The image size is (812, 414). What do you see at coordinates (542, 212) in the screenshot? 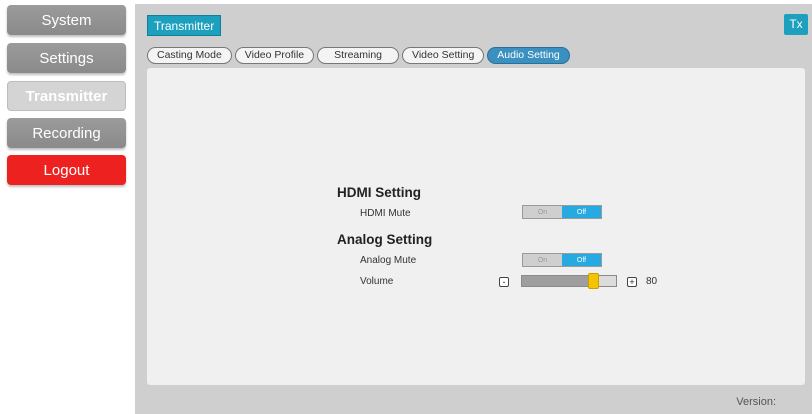
I see `hdmi-mute-on-option: On` at bounding box center [542, 212].